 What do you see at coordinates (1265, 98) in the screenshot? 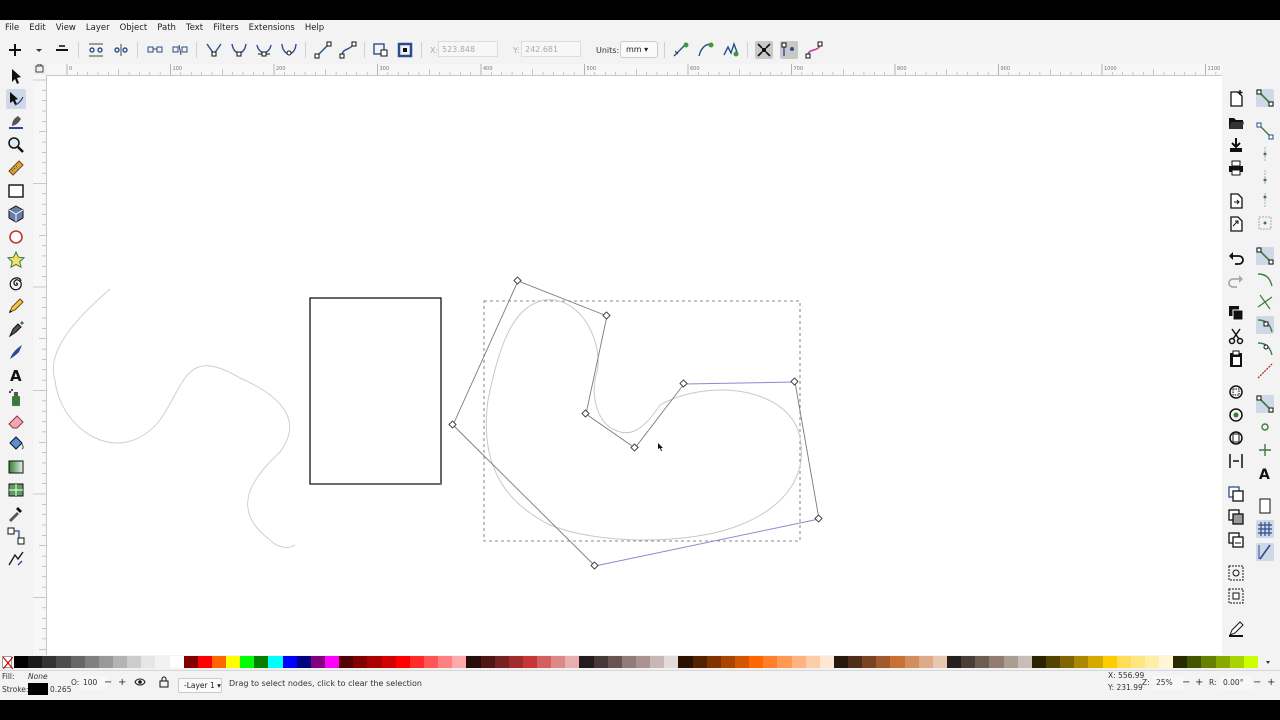
I see `snap-enable-icon` at bounding box center [1265, 98].